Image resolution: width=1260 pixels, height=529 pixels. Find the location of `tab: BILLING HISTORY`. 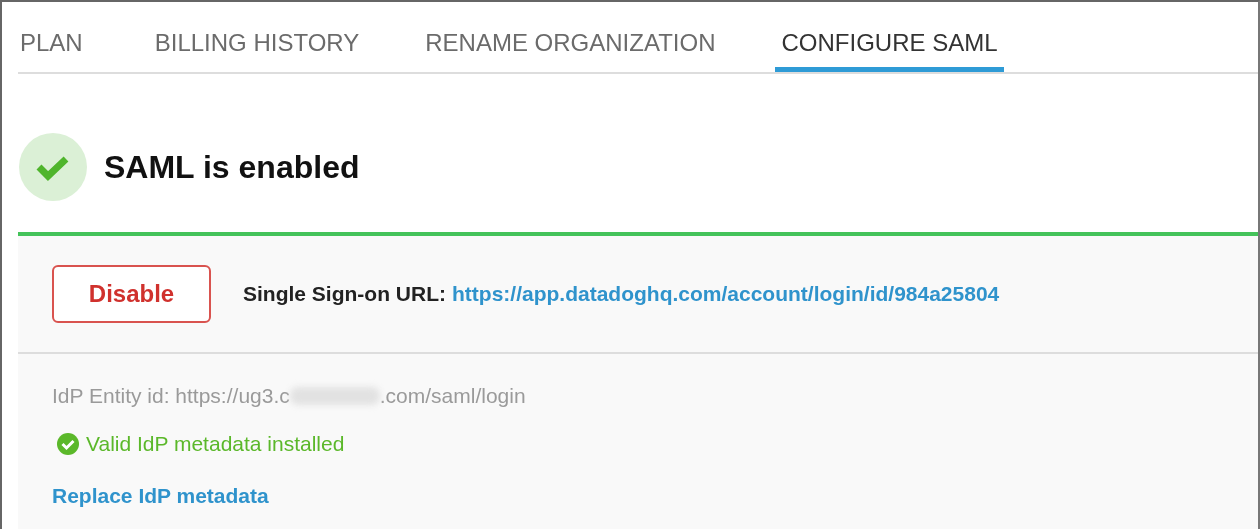

tab: BILLING HISTORY is located at coordinates (257, 37).